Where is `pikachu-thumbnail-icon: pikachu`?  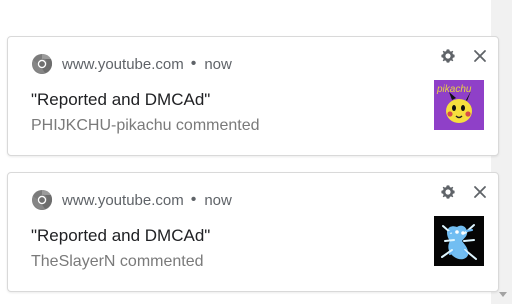
pikachu-thumbnail-icon: pikachu is located at coordinates (459, 105).